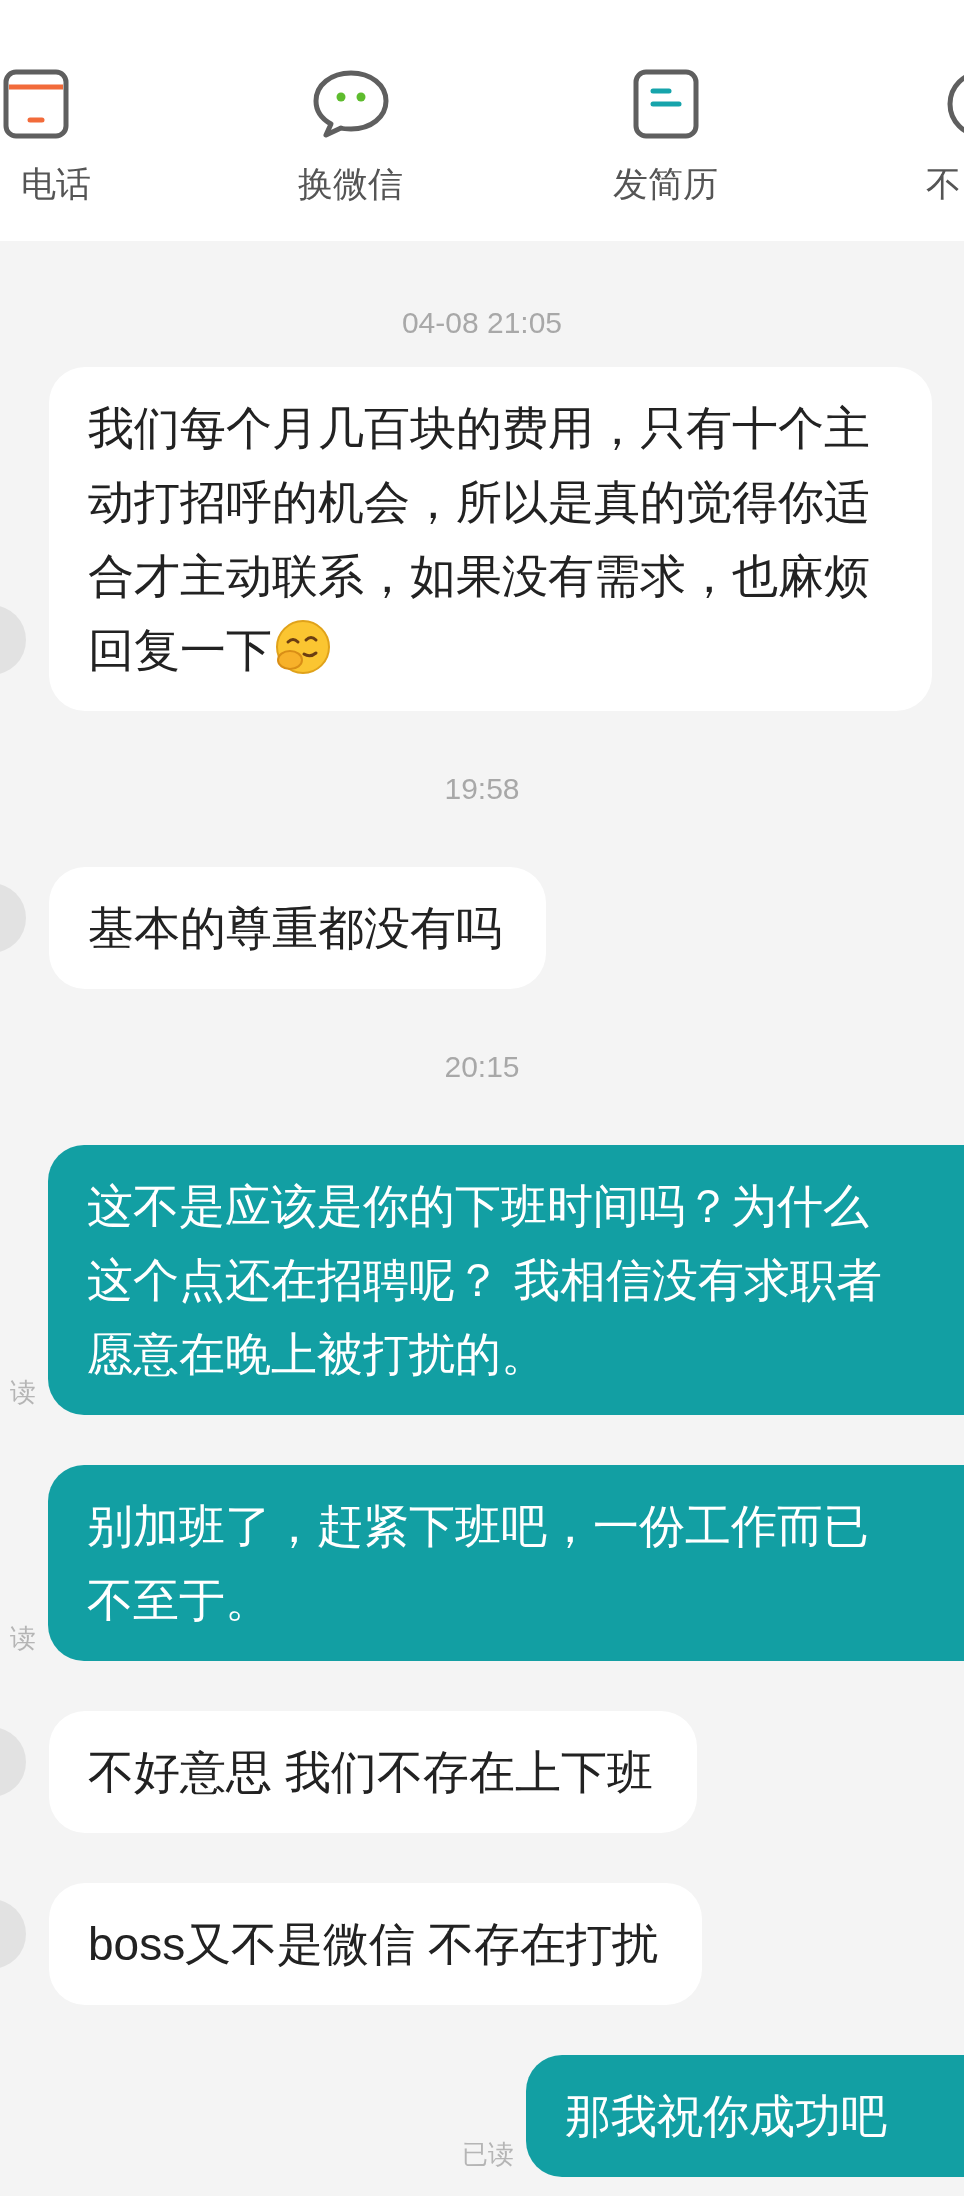 The height and width of the screenshot is (2196, 964). Describe the element at coordinates (295, 928) in the screenshot. I see `message-text: 基本的尊重都没有吗` at that location.